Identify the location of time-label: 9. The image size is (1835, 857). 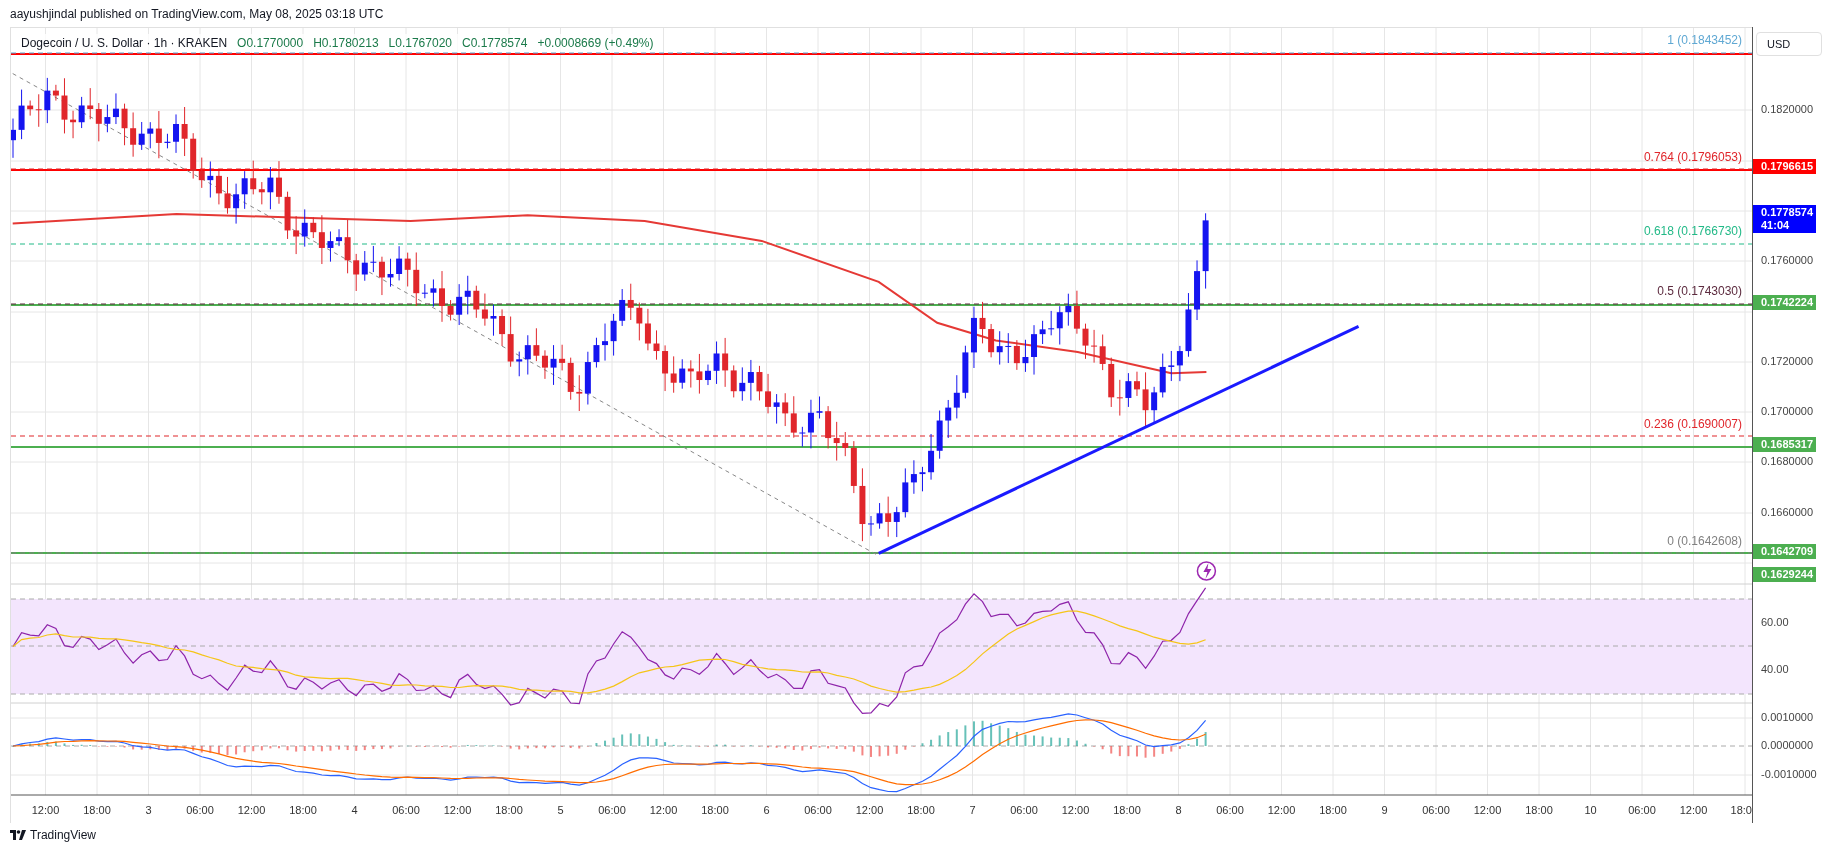
(1384, 810).